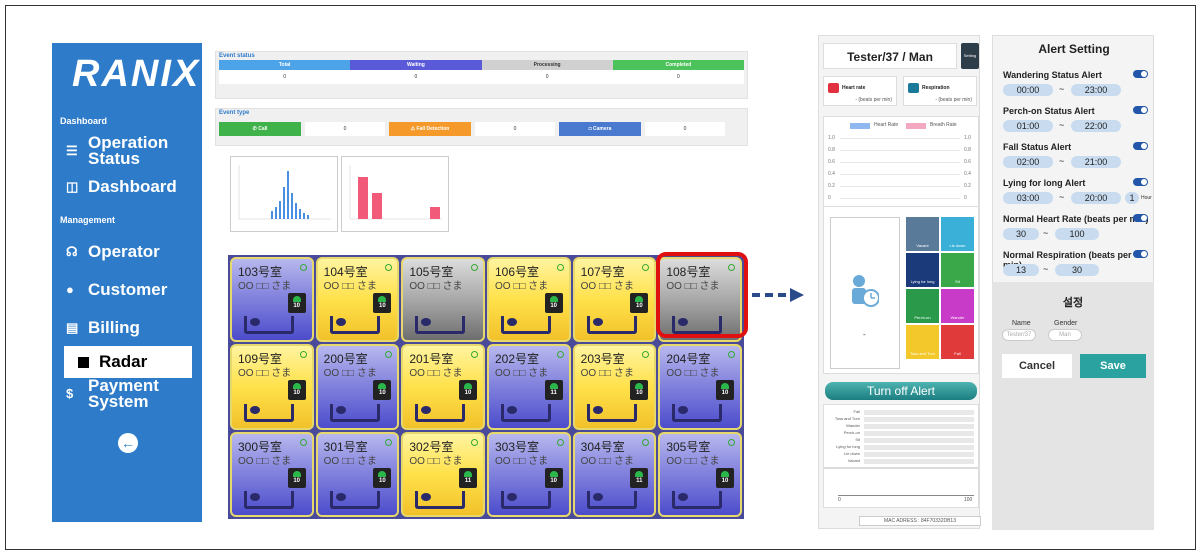  Describe the element at coordinates (113, 251) in the screenshot. I see `nav-operator: ☊ Operator` at that location.